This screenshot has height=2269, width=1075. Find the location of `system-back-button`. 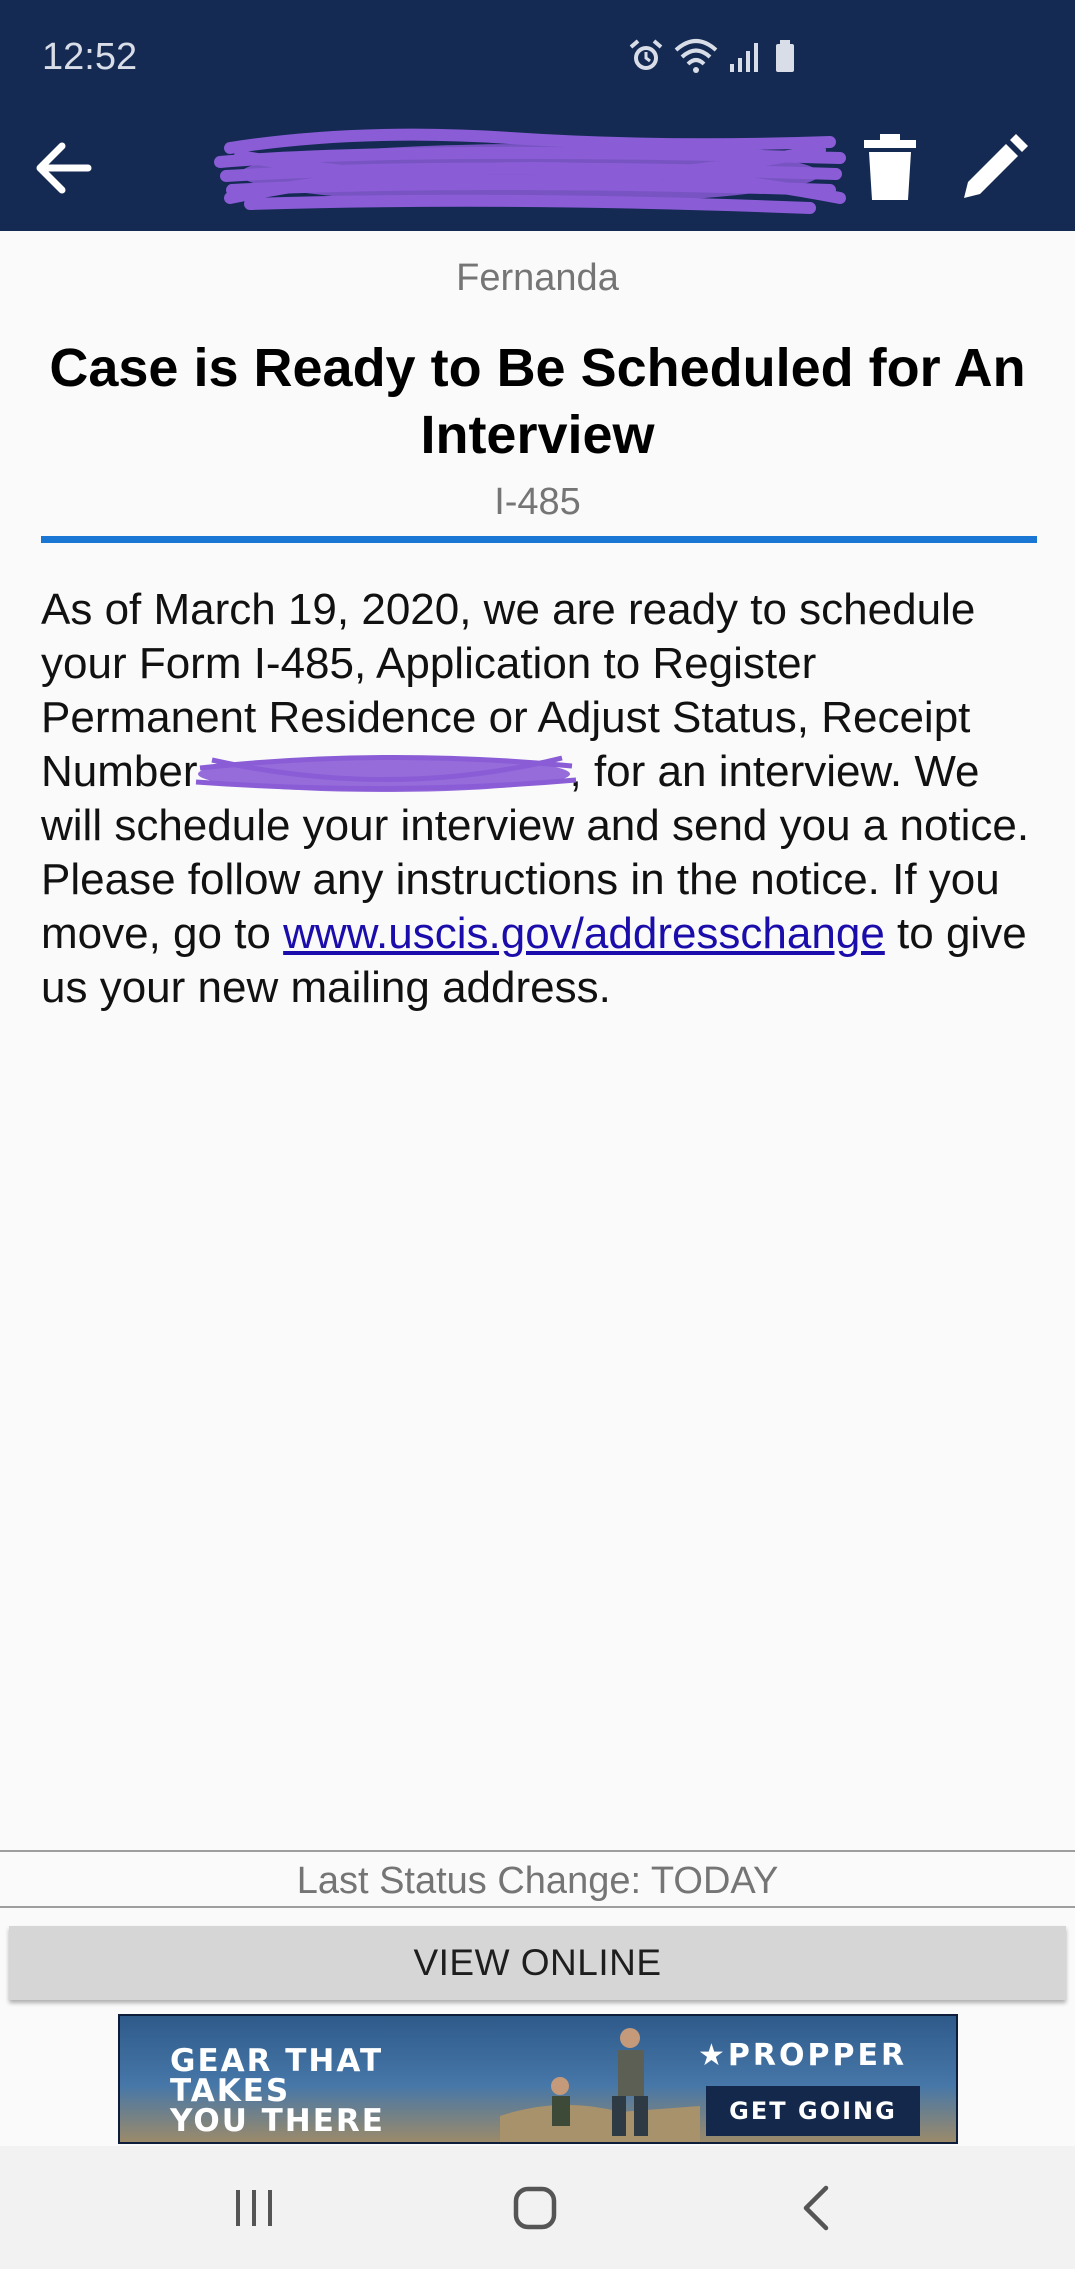

system-back-button is located at coordinates (816, 2210).